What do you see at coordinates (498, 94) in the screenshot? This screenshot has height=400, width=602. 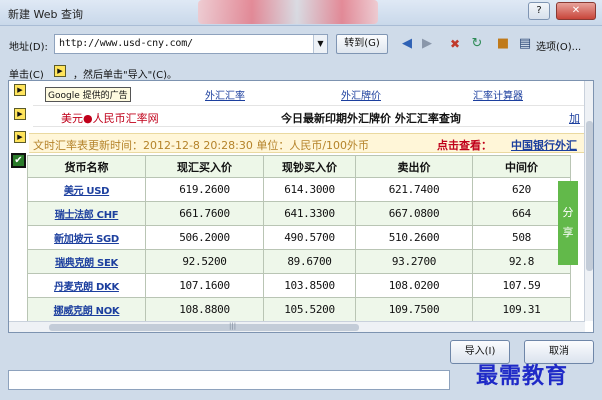 I see `nav-link-rate-calculator: 汇率计算器` at bounding box center [498, 94].